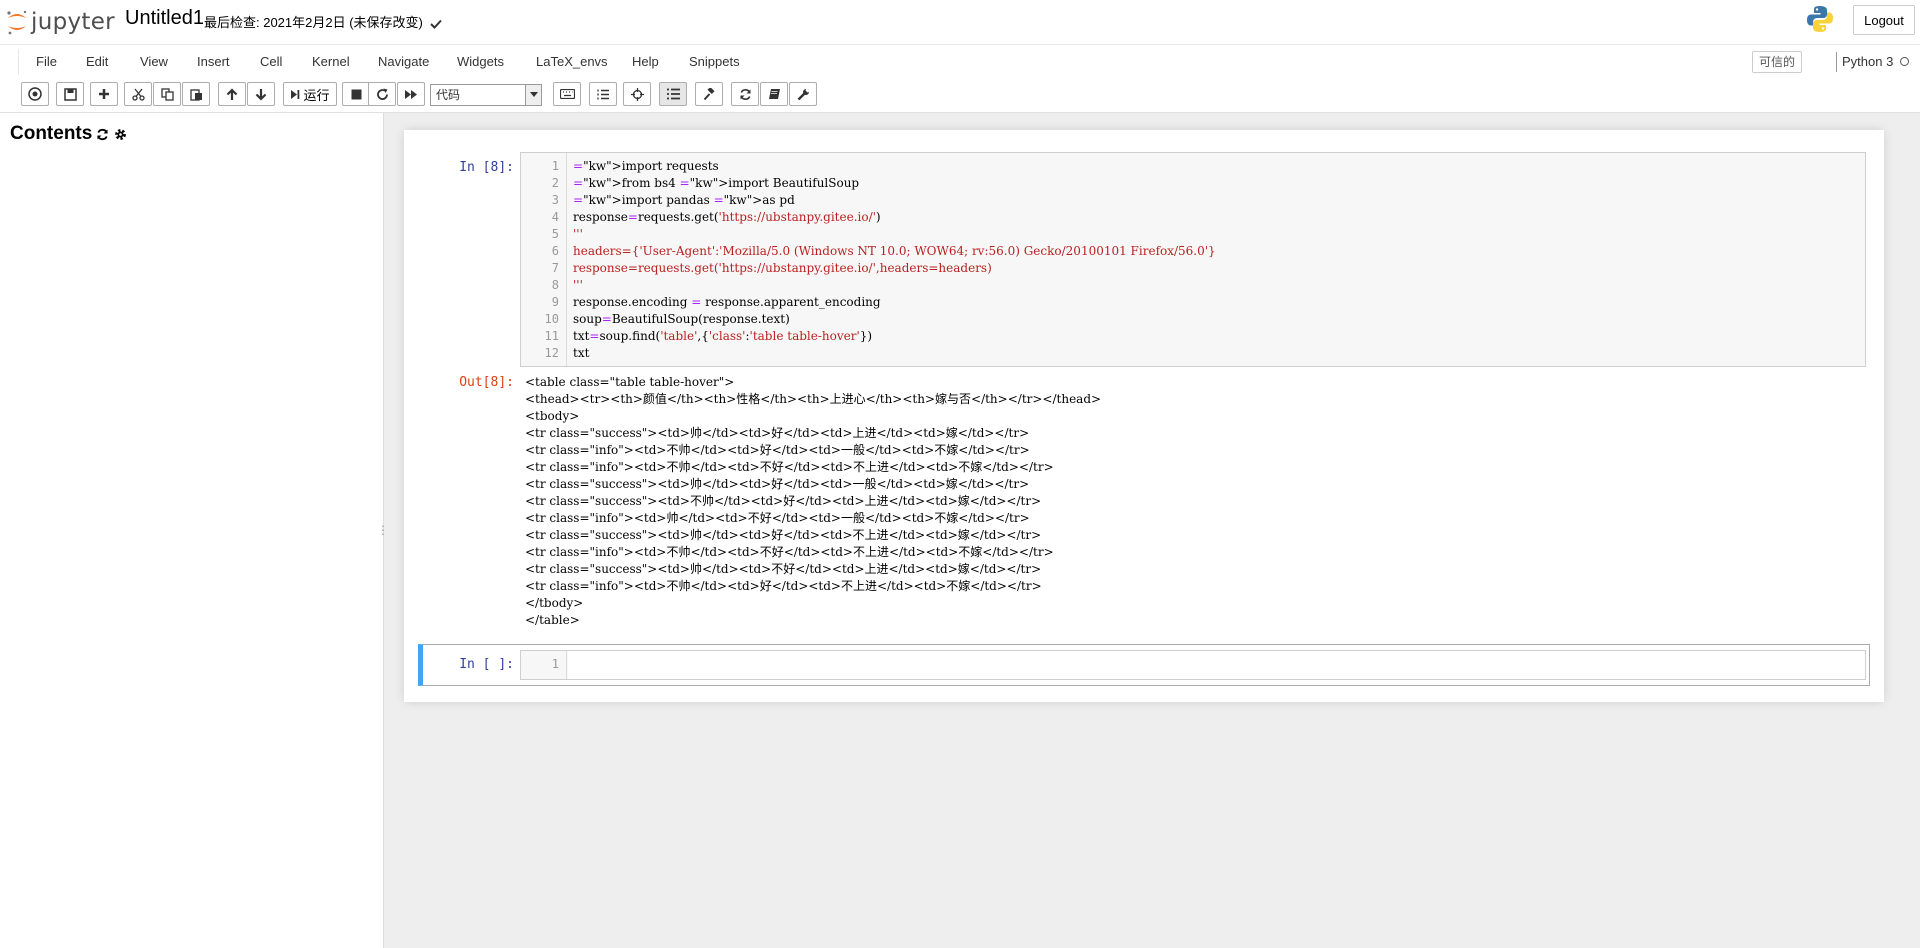 The width and height of the screenshot is (1920, 948). What do you see at coordinates (1868, 61) in the screenshot?
I see `kernel-name: Python 3` at bounding box center [1868, 61].